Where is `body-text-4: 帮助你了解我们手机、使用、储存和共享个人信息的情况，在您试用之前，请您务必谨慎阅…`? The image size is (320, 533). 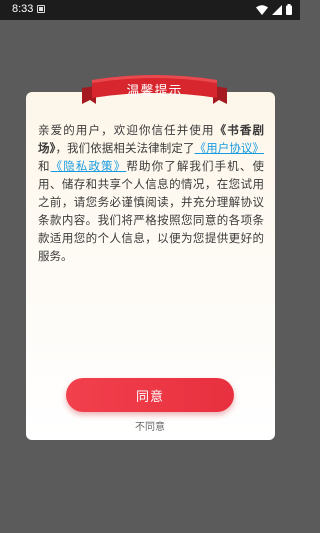 body-text-4: 帮助你了解我们手机、使用、储存和共享个人信息的情况，在您试用之前，请您务必谨慎阅… is located at coordinates (151, 211).